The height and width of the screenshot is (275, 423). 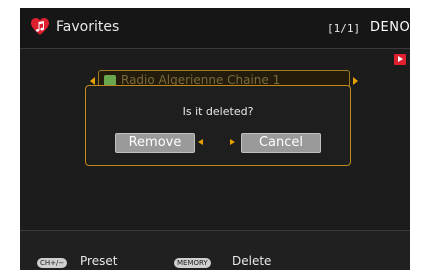 What do you see at coordinates (344, 28) in the screenshot?
I see `page-indicator: [1/1]` at bounding box center [344, 28].